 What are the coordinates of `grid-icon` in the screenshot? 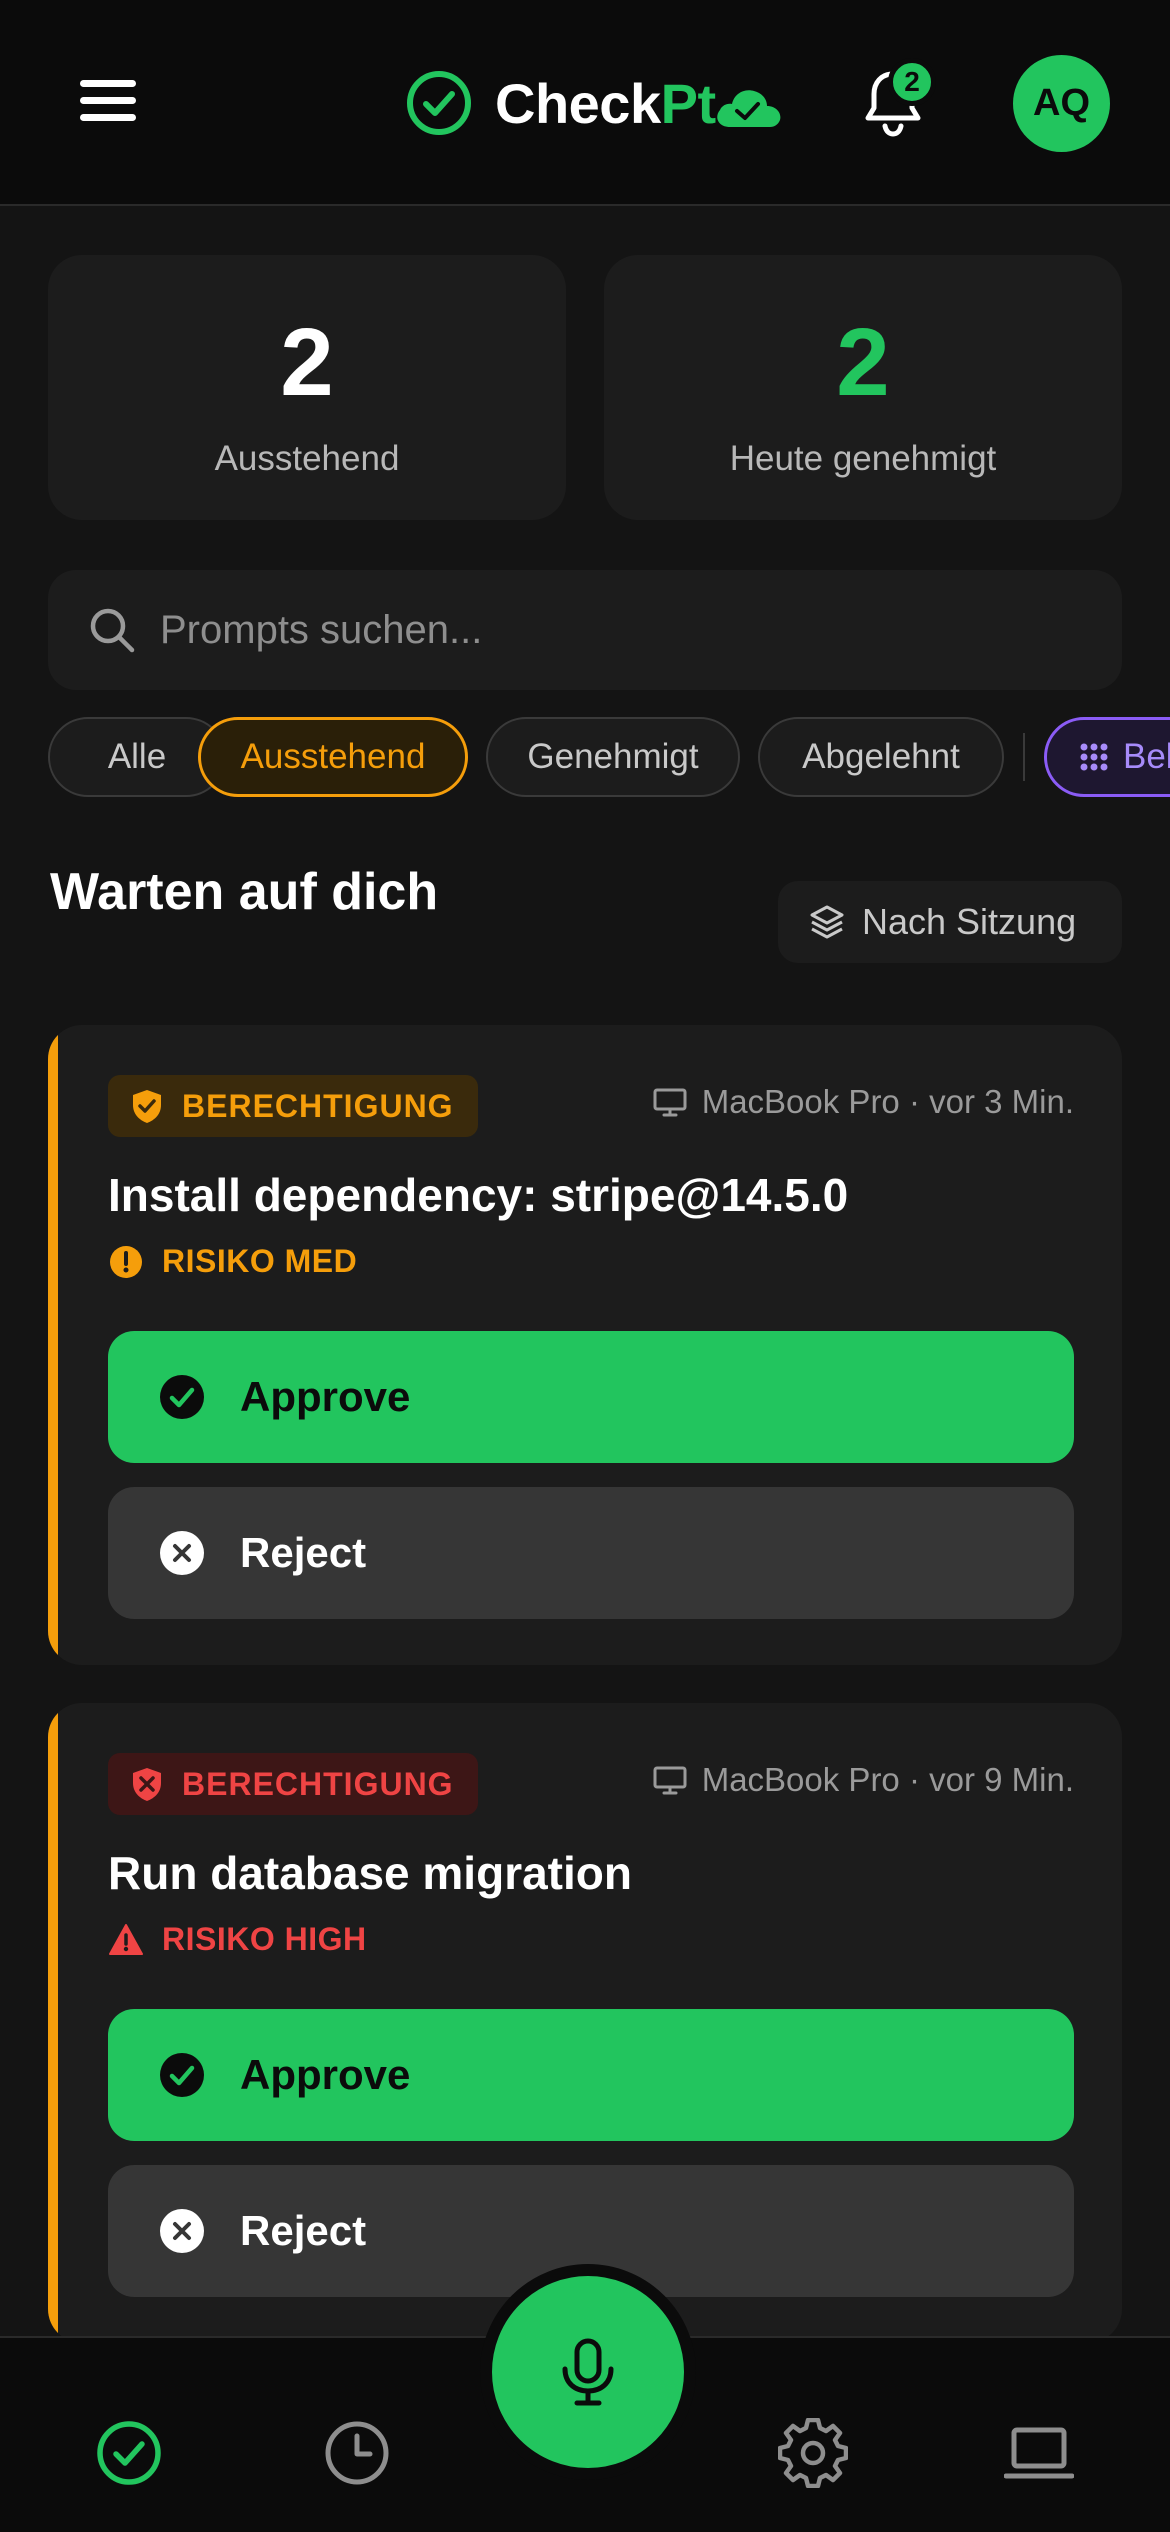 It's located at (1094, 757).